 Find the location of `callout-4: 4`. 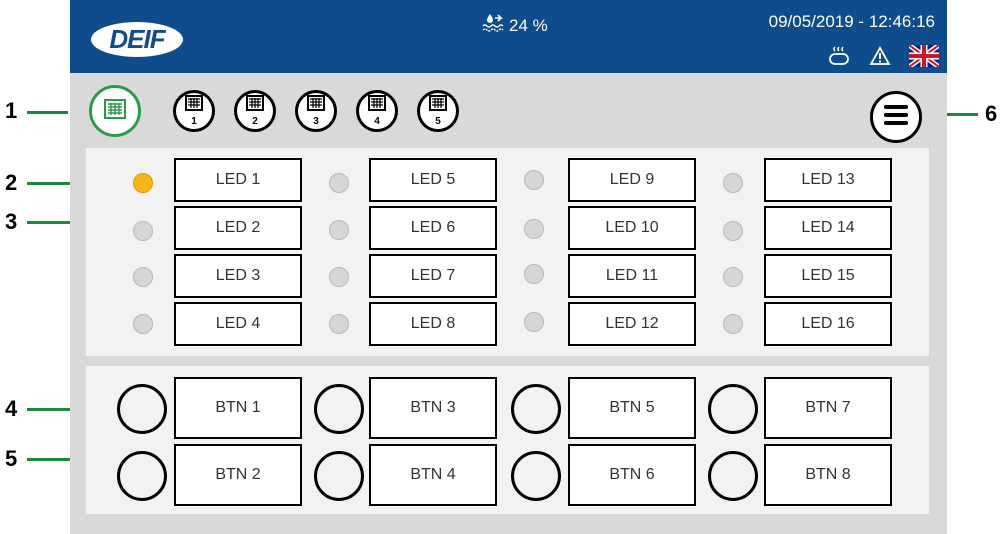

callout-4: 4 is located at coordinates (11, 408).